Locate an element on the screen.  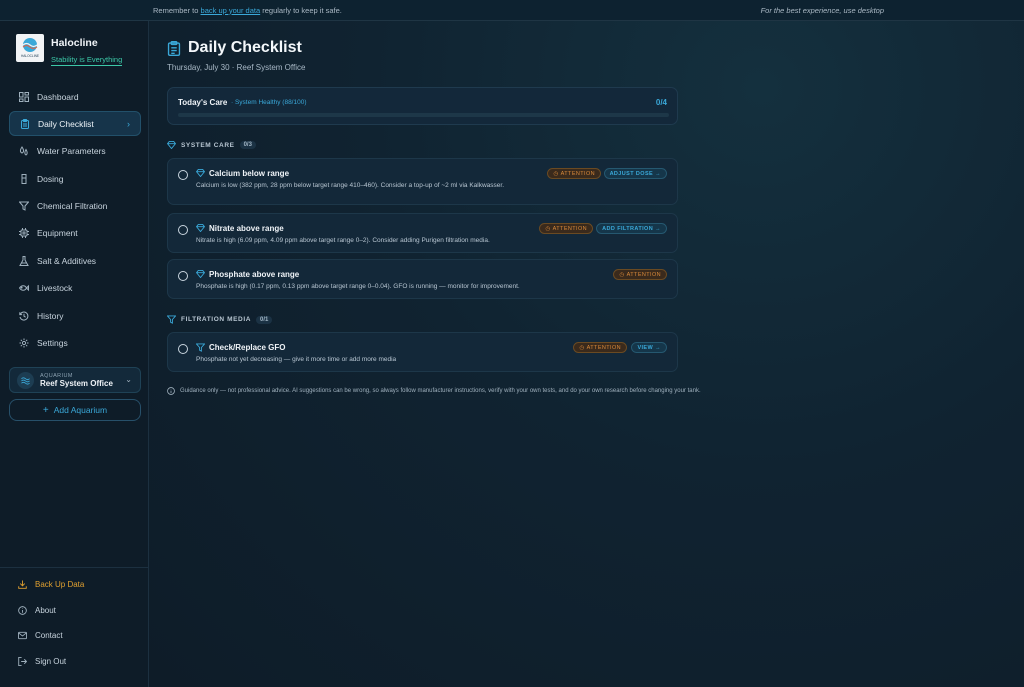
sidebar-item-daily-checklist: Daily Checklist › is located at coordinates (75, 124).